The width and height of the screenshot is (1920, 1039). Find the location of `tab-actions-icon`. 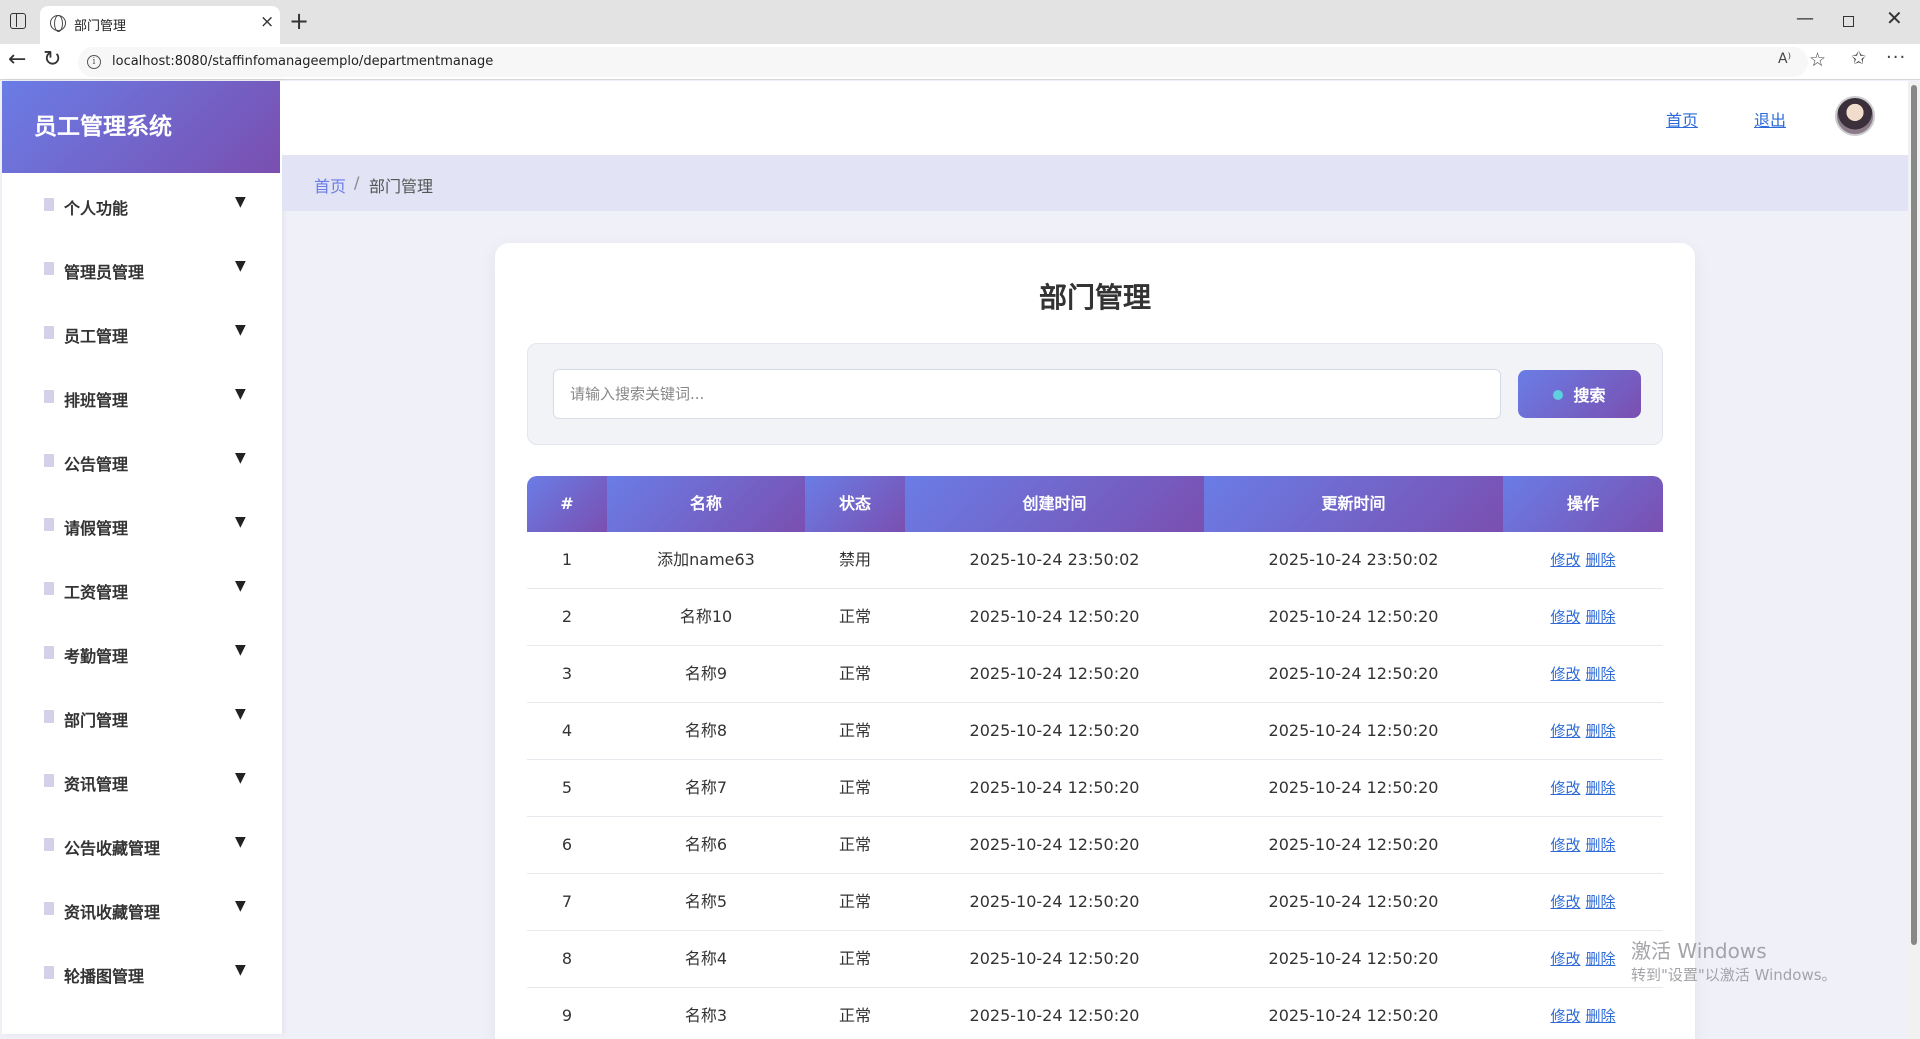

tab-actions-icon is located at coordinates (18, 21).